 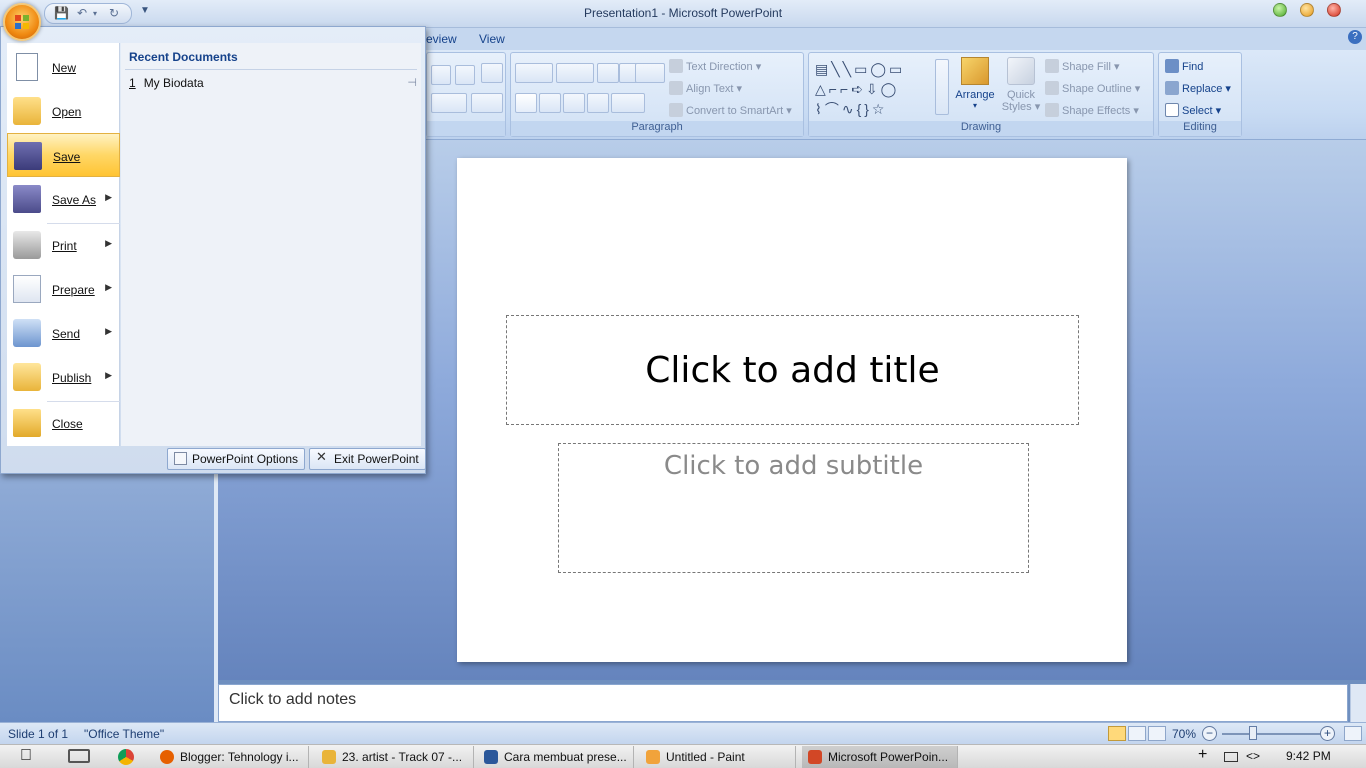 I want to click on theme-name: "Office Theme", so click(x=124, y=734).